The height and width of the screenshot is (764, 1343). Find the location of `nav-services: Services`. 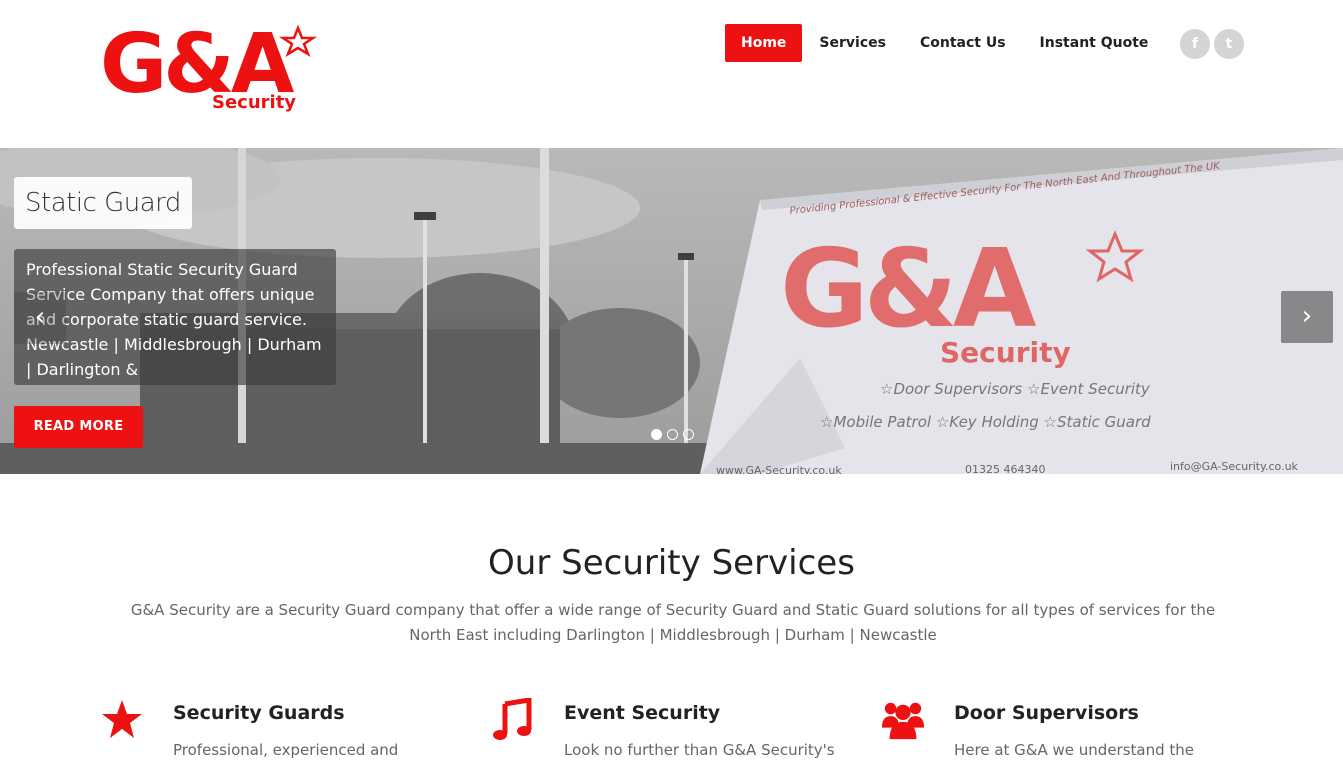

nav-services: Services is located at coordinates (852, 43).